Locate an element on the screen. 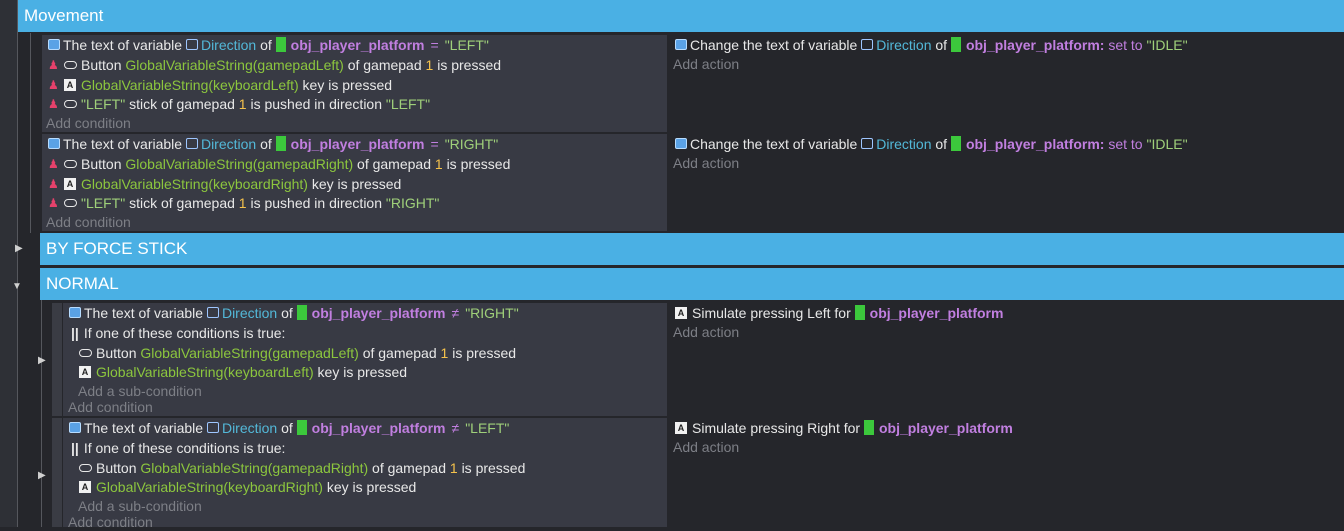  event-gutter is located at coordinates (9, 263).